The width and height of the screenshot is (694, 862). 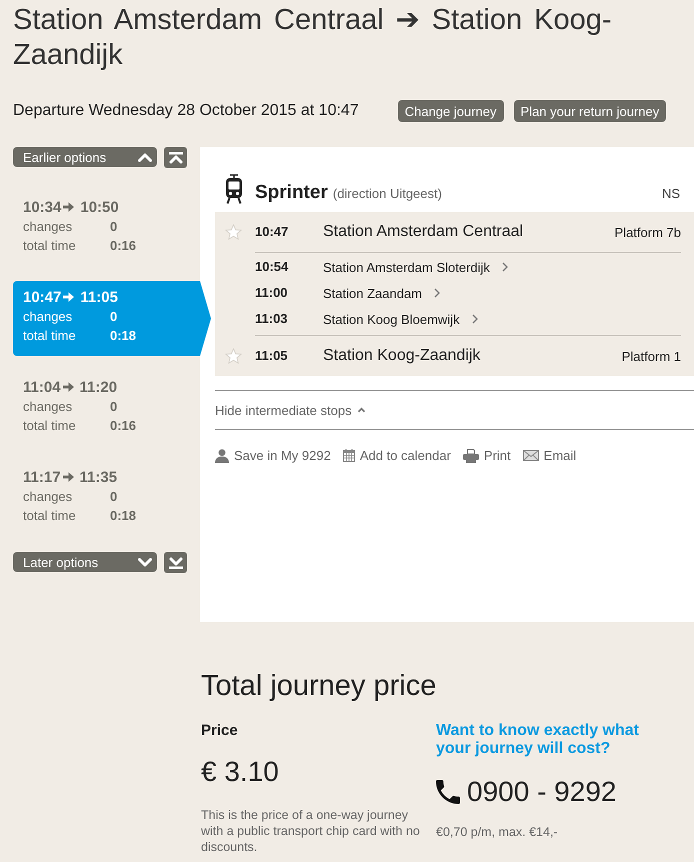 I want to click on stop-time: 11:05, so click(x=271, y=355).